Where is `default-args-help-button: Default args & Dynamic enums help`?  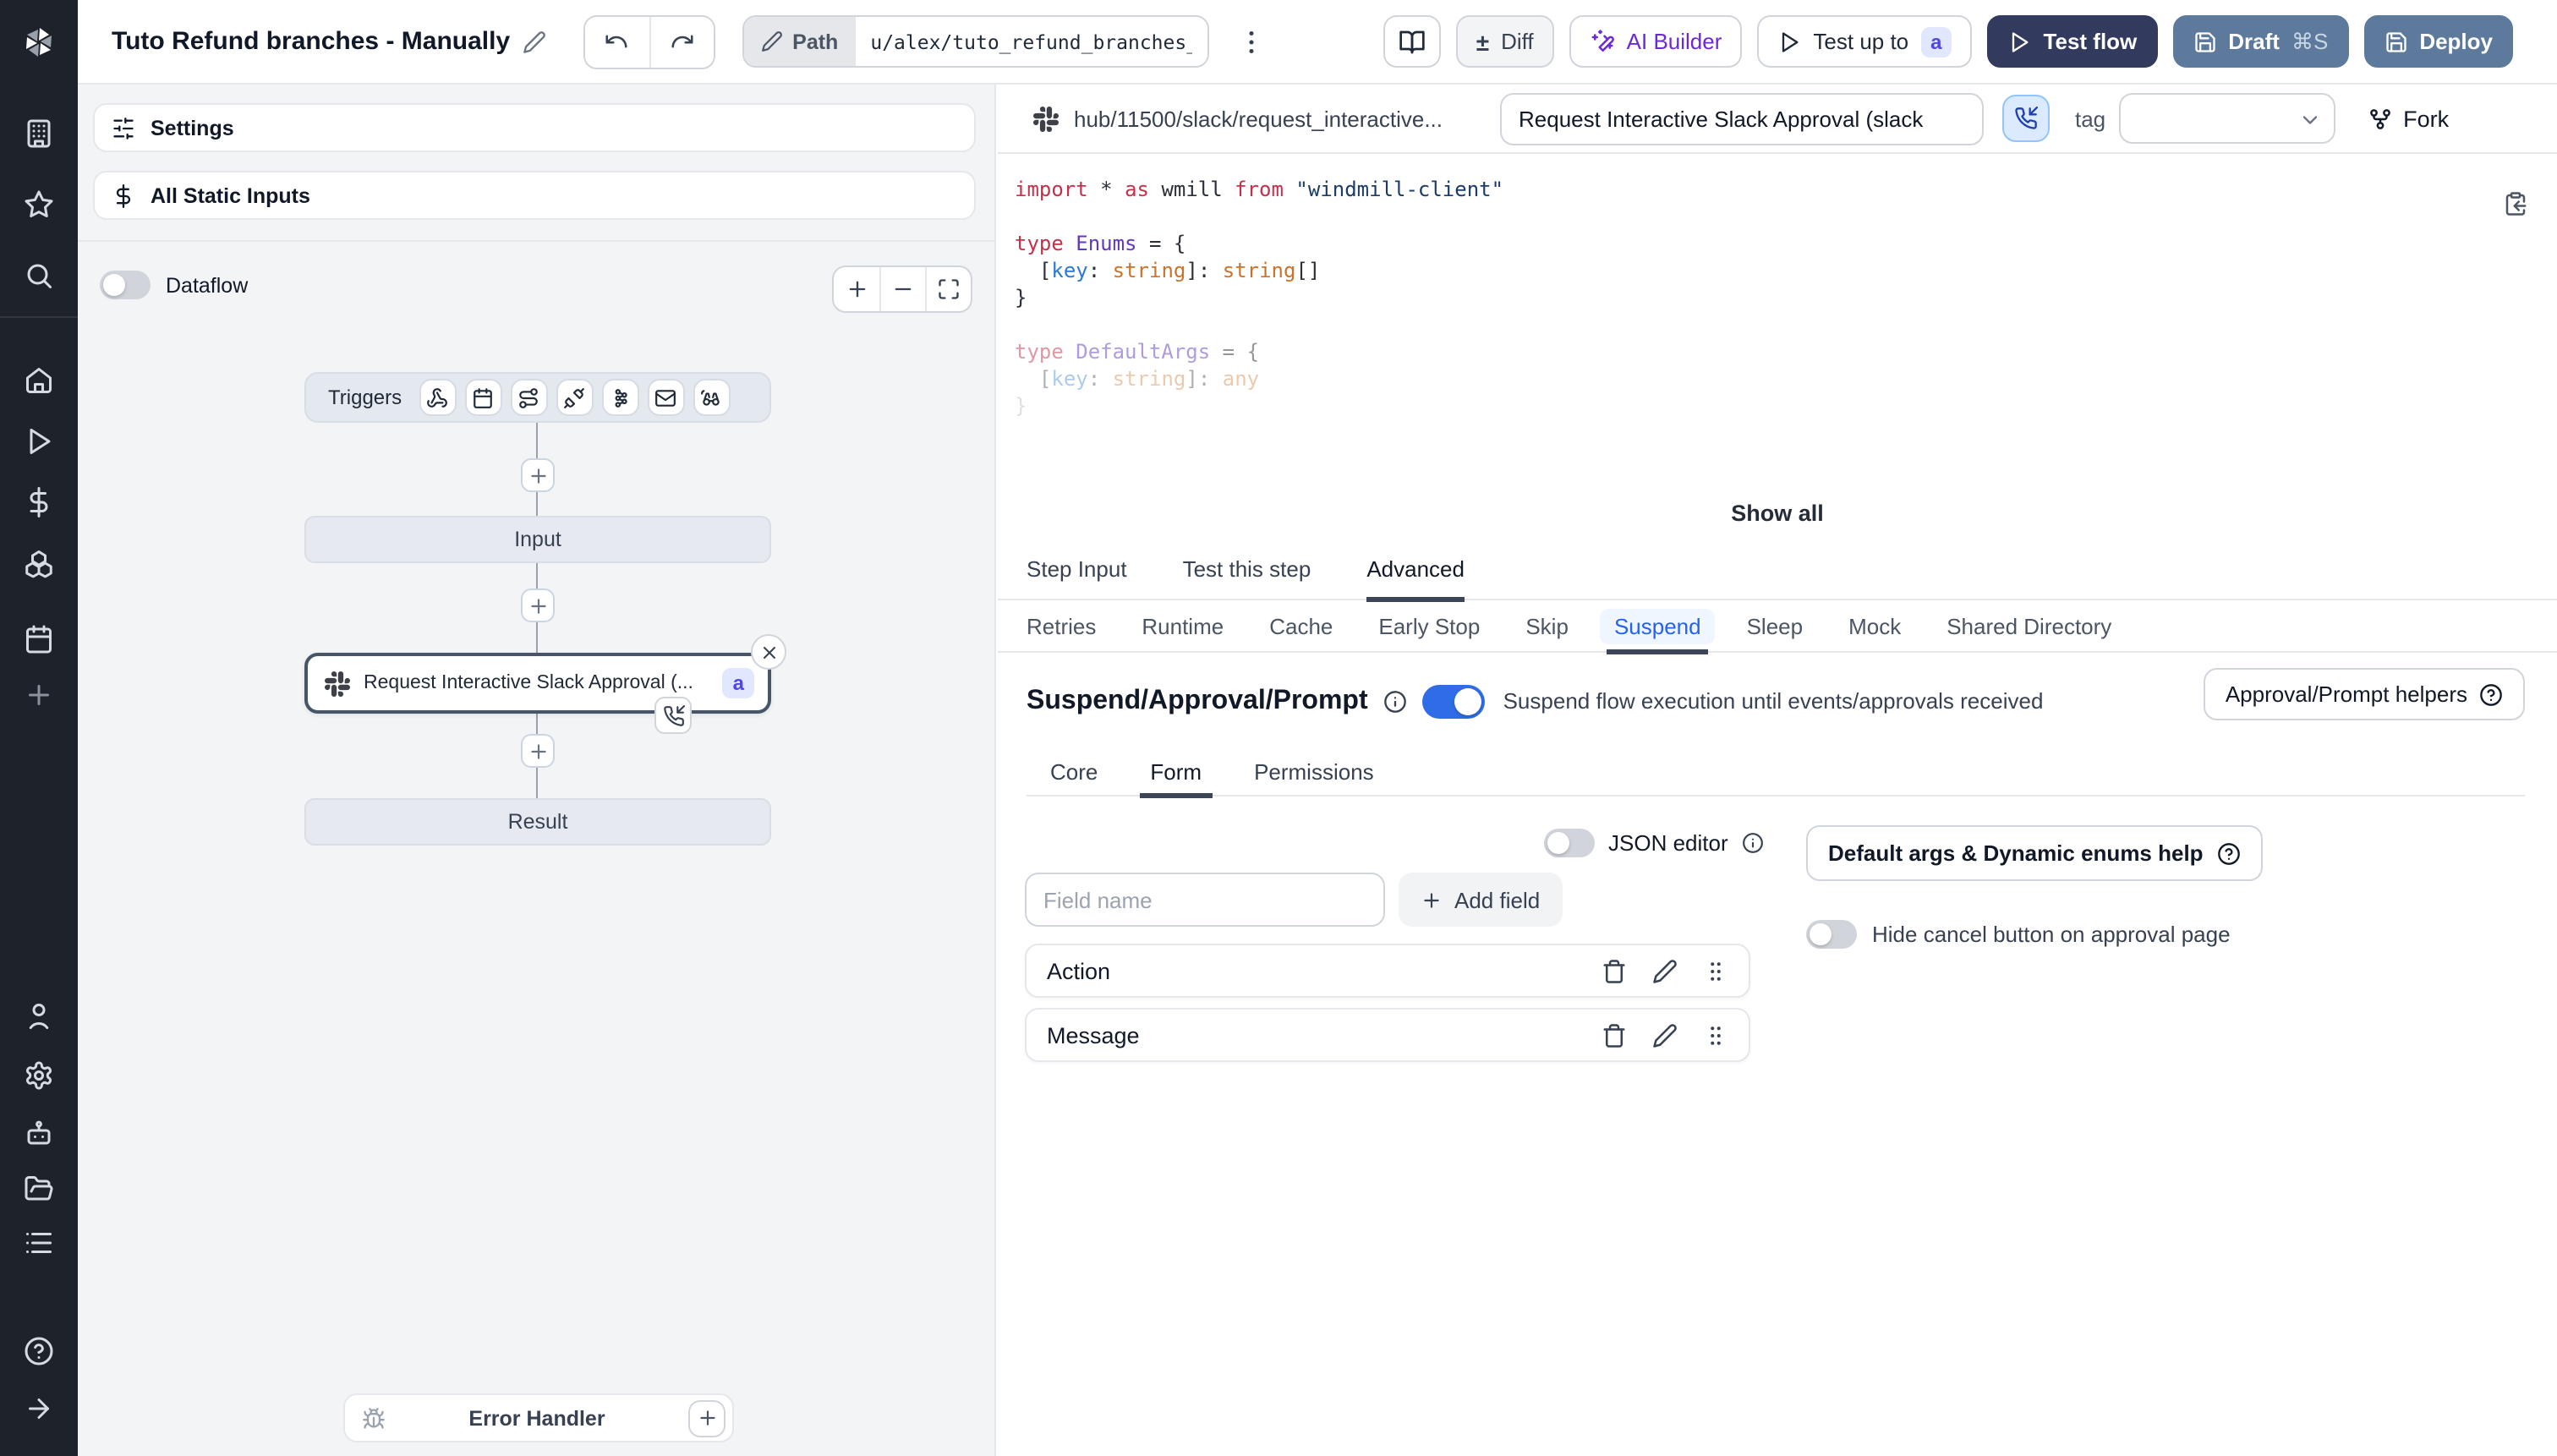
default-args-help-button: Default args & Dynamic enums help is located at coordinates (2034, 853).